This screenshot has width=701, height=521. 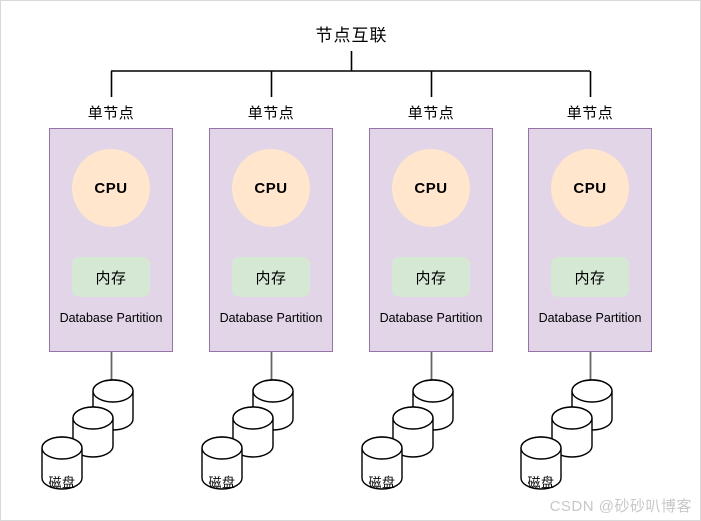 What do you see at coordinates (620, 506) in the screenshot?
I see `watermark: CSDN @砂砂叭博客` at bounding box center [620, 506].